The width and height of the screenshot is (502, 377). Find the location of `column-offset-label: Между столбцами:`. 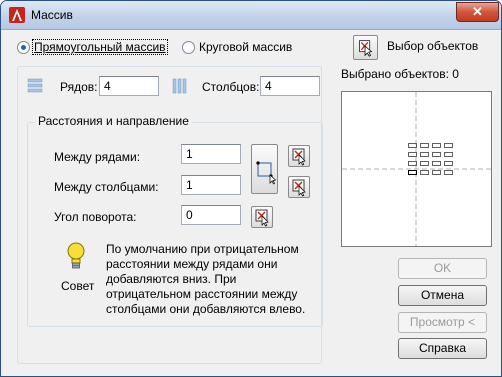

column-offset-label: Между столбцами: is located at coordinates (106, 187).